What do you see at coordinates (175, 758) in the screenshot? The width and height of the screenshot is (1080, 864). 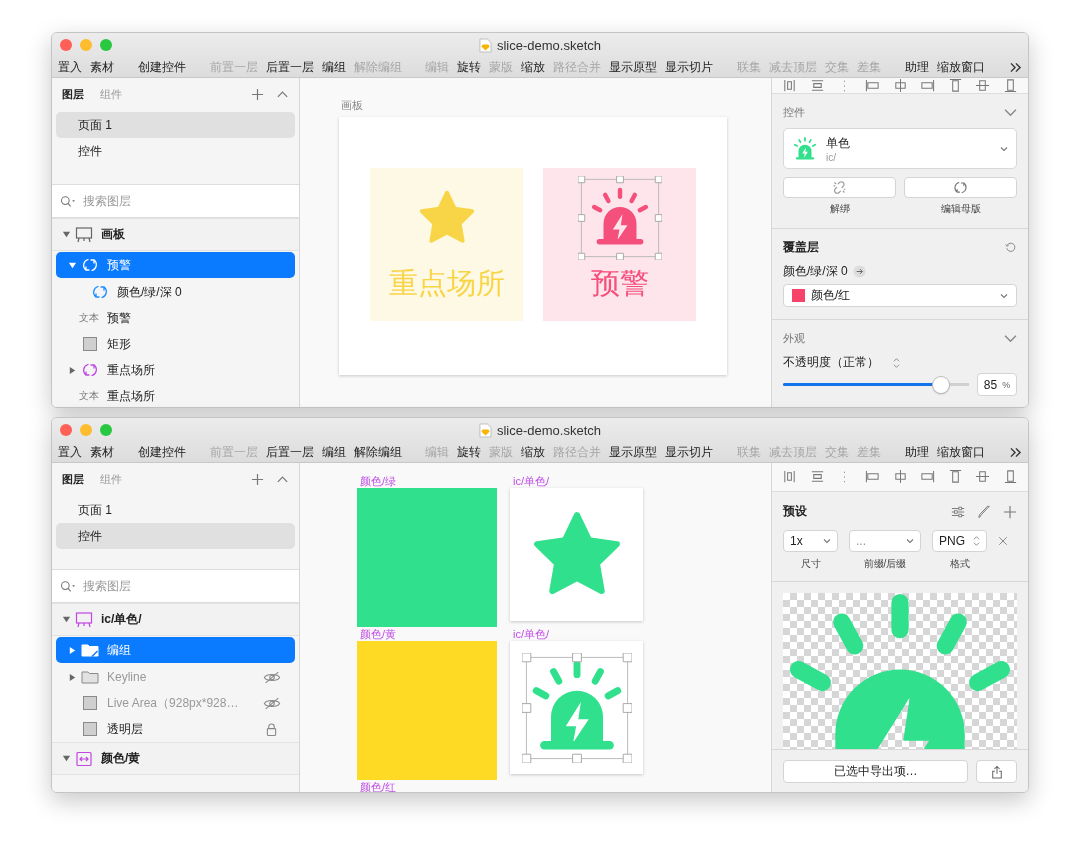 I see `artboard-row: 颜色/黄` at bounding box center [175, 758].